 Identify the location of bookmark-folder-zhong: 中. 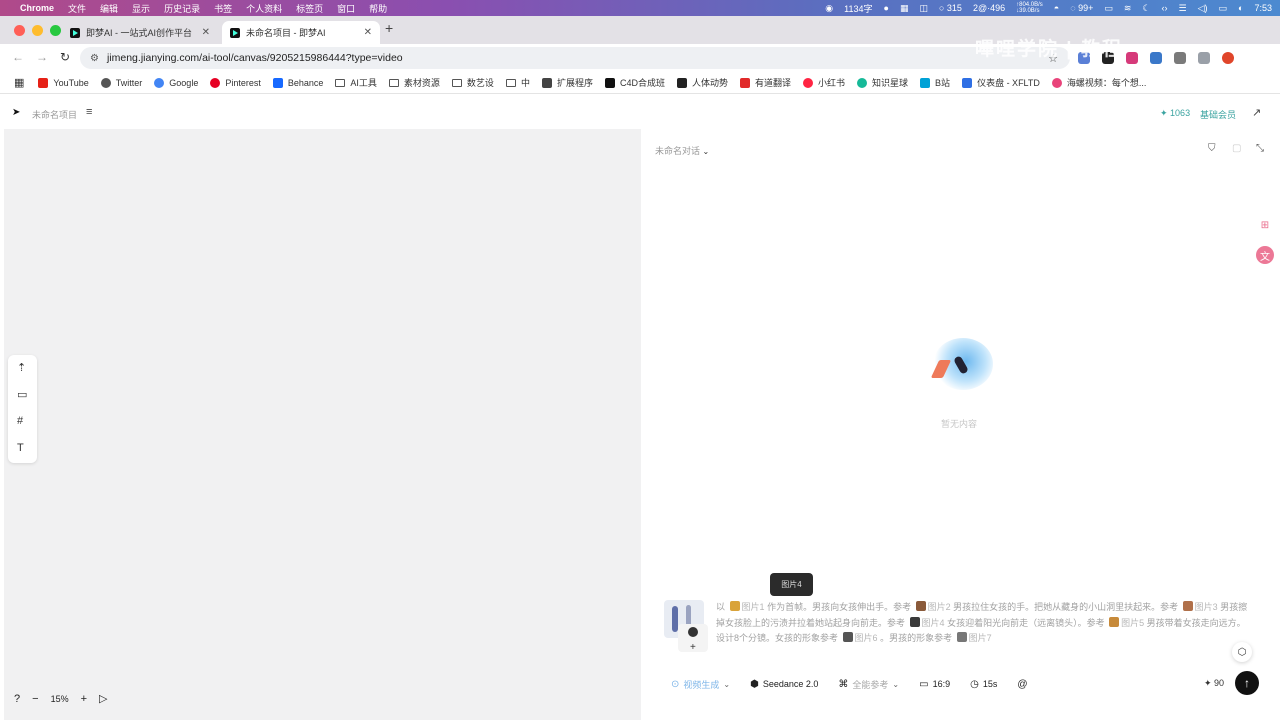
(517, 82).